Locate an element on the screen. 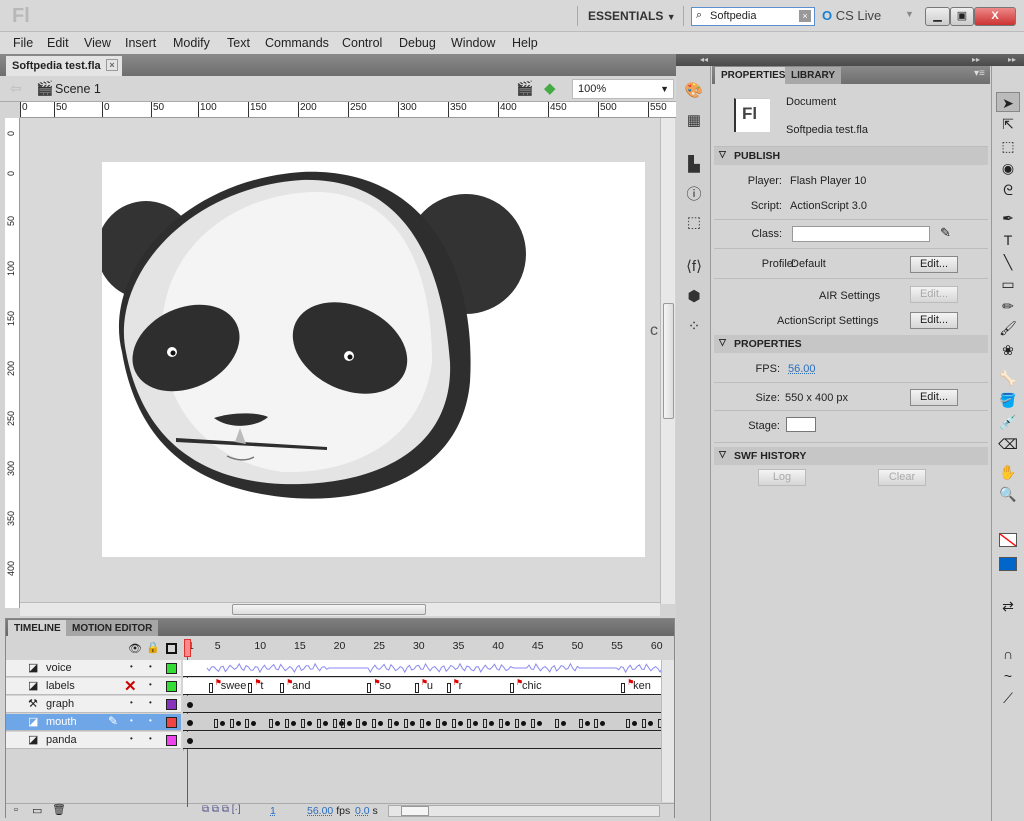 Image resolution: width=1024 pixels, height=821 pixels. menu-debug: Debug is located at coordinates (417, 43).